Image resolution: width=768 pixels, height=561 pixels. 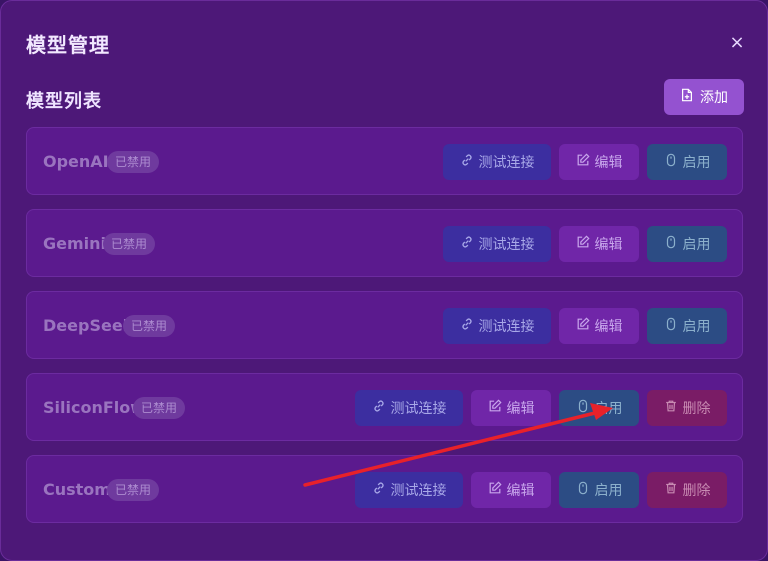 I want to click on dialog-title: 模型管理, so click(x=68, y=45).